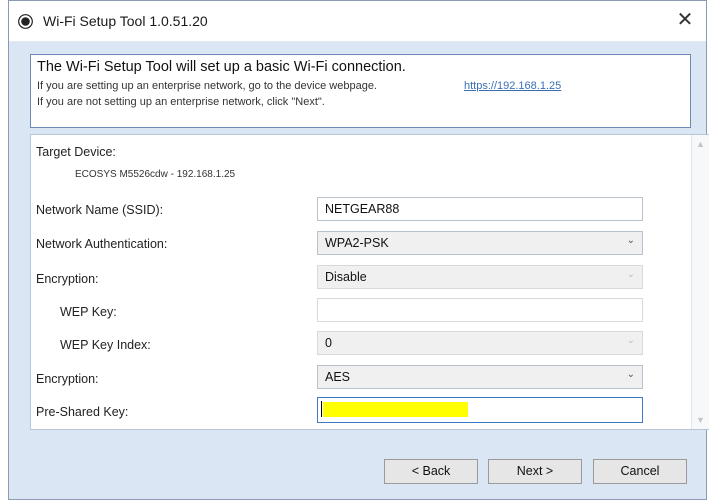 The image size is (711, 500). What do you see at coordinates (535, 471) in the screenshot?
I see `next-button: Next >` at bounding box center [535, 471].